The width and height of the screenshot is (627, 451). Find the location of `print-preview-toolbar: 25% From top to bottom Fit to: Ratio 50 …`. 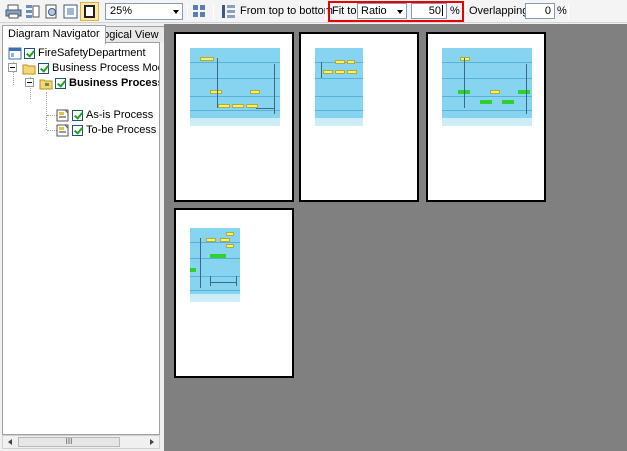

print-preview-toolbar: 25% From top to bottom Fit to: Ratio 50 … is located at coordinates (313, 11).